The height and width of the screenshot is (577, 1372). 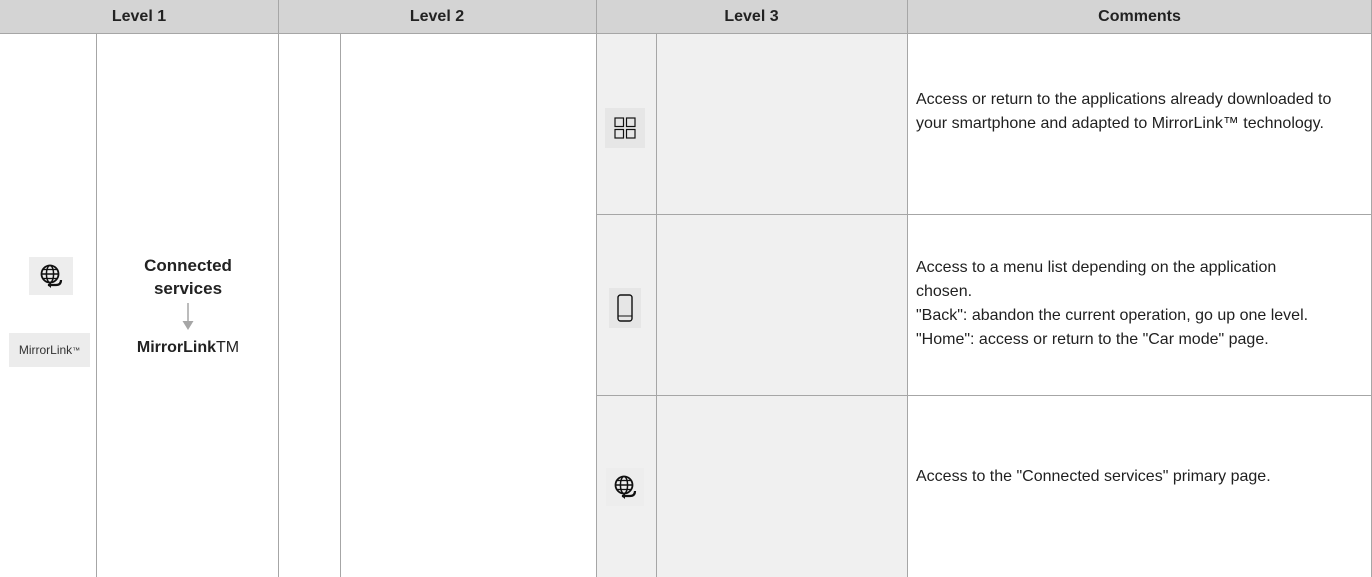 I want to click on mirrorlink-logo-tm: ™, so click(x=76, y=350).